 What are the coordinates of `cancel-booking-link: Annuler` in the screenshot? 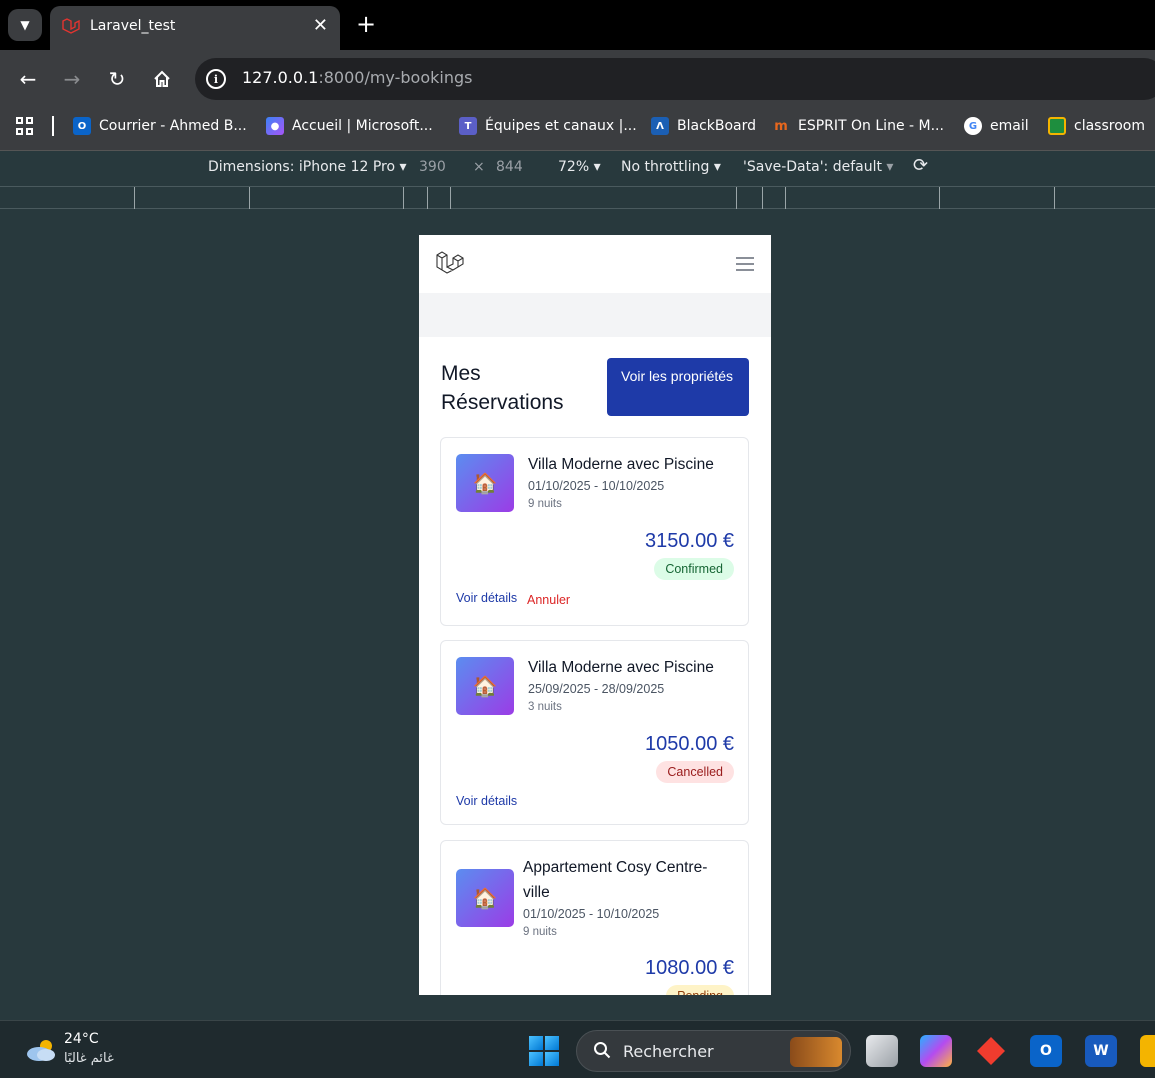 It's located at (548, 600).